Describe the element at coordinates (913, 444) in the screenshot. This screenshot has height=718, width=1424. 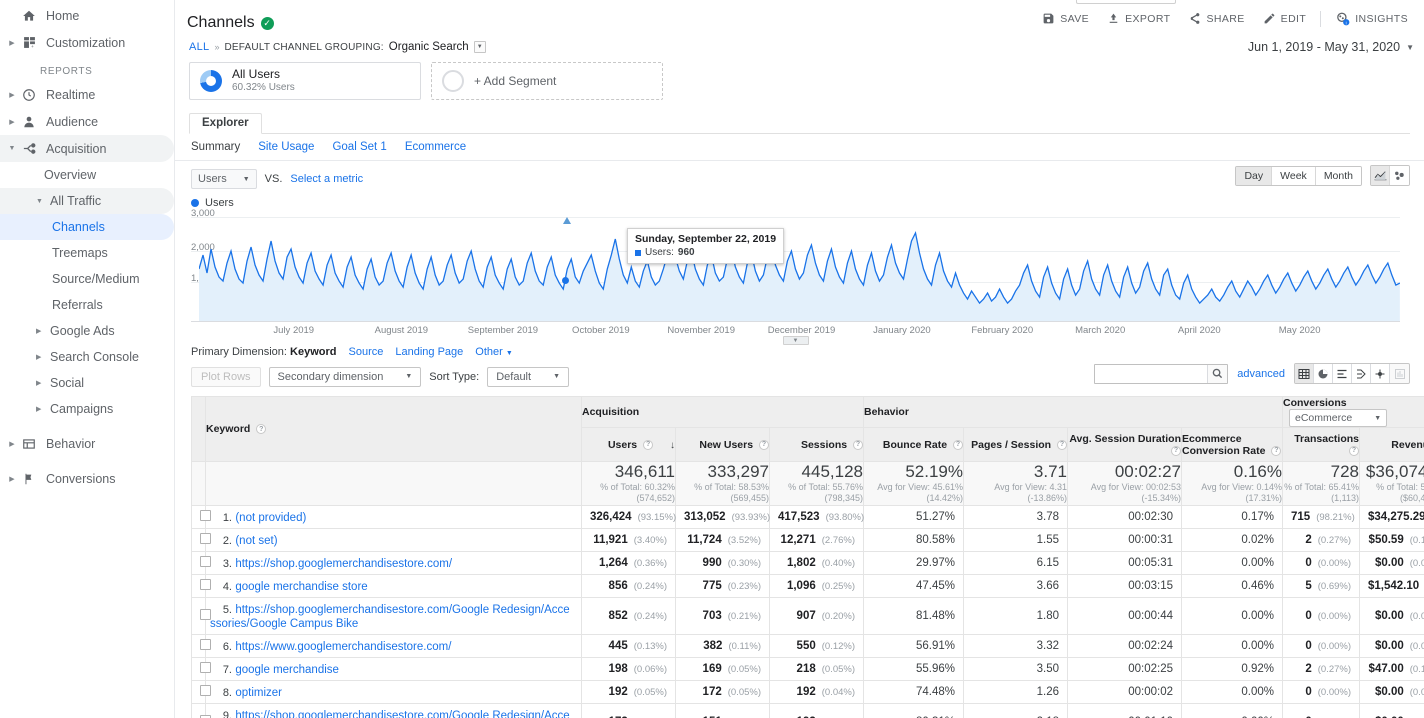
I see `col-header-bounce-rate: Bounce Rate ?` at that location.